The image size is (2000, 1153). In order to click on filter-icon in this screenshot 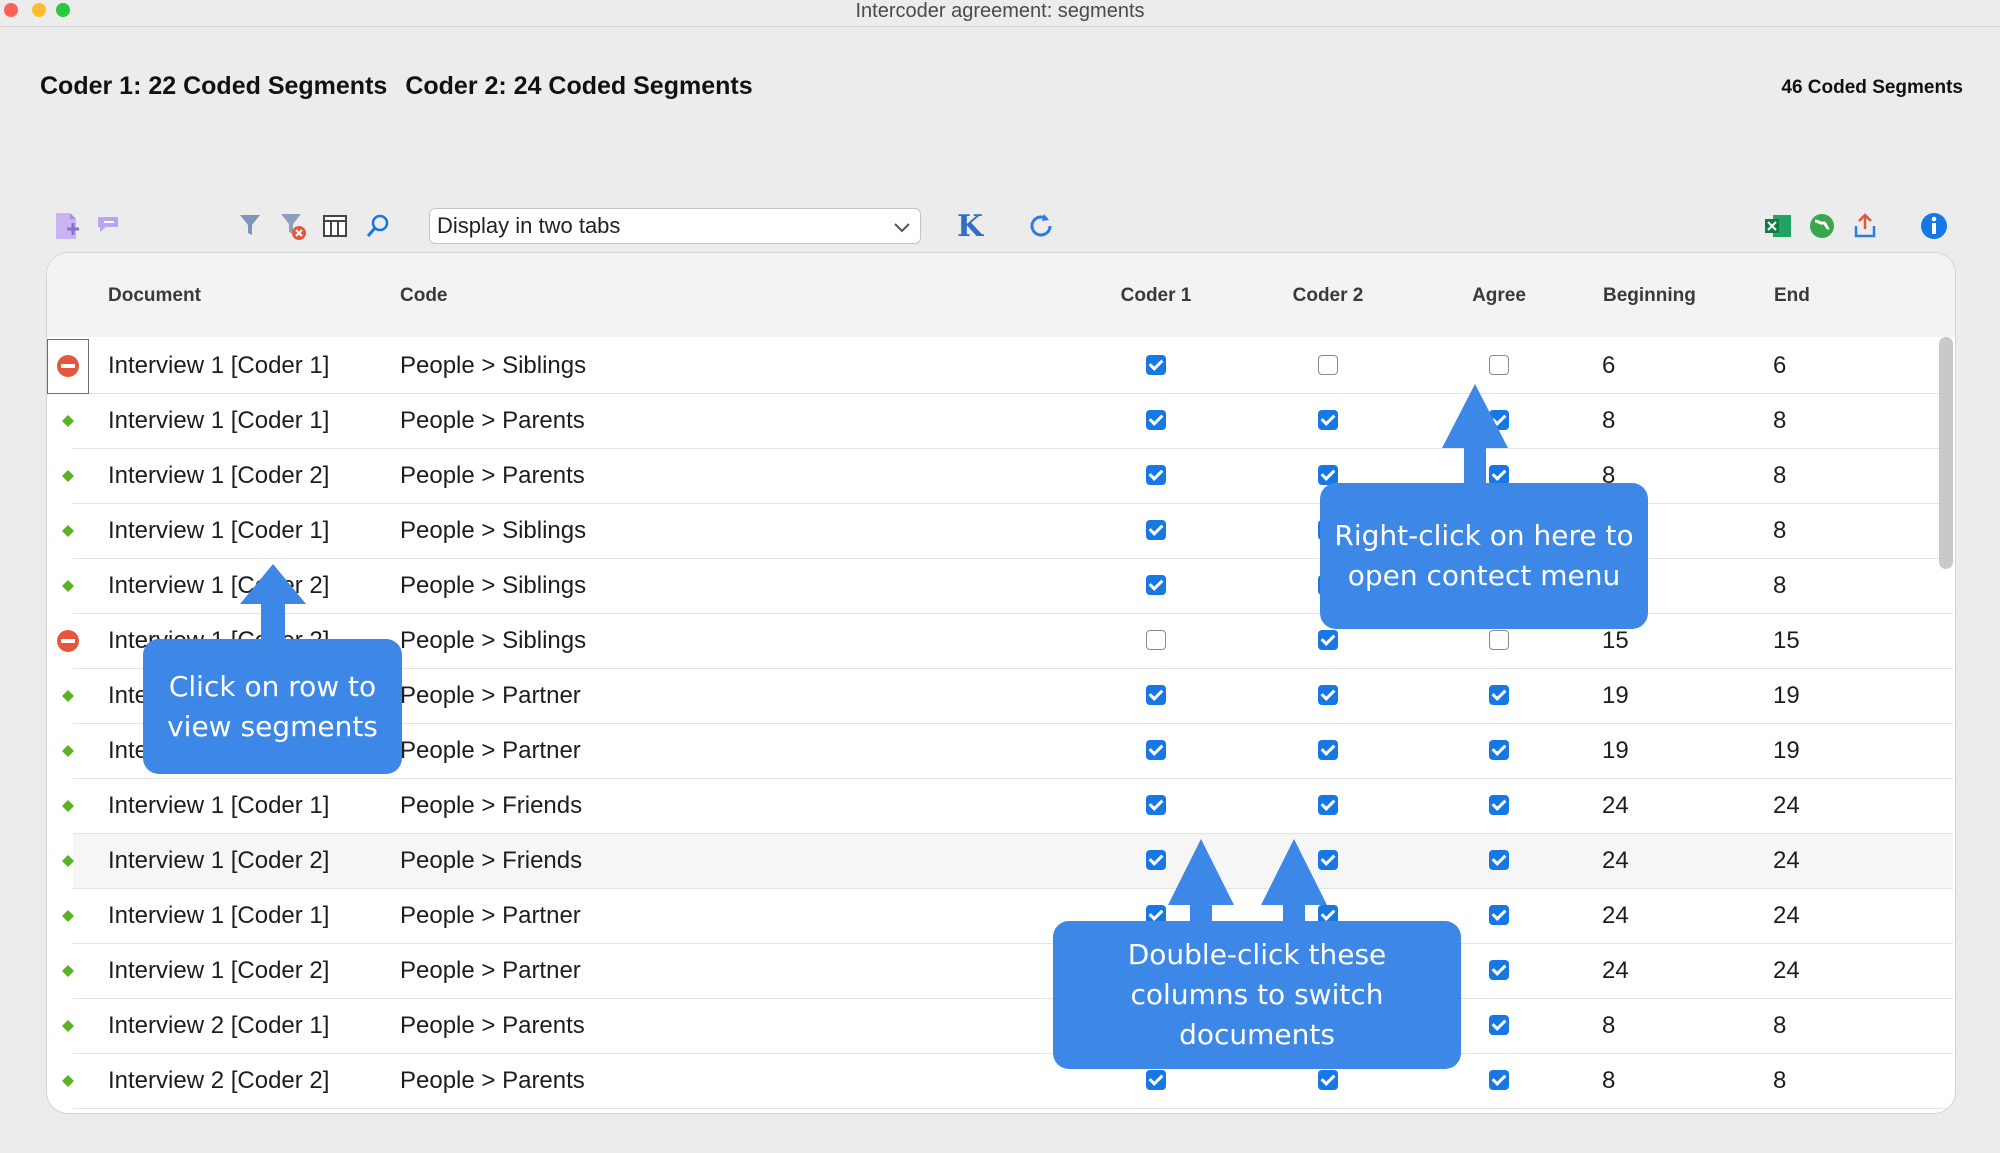, I will do `click(250, 226)`.